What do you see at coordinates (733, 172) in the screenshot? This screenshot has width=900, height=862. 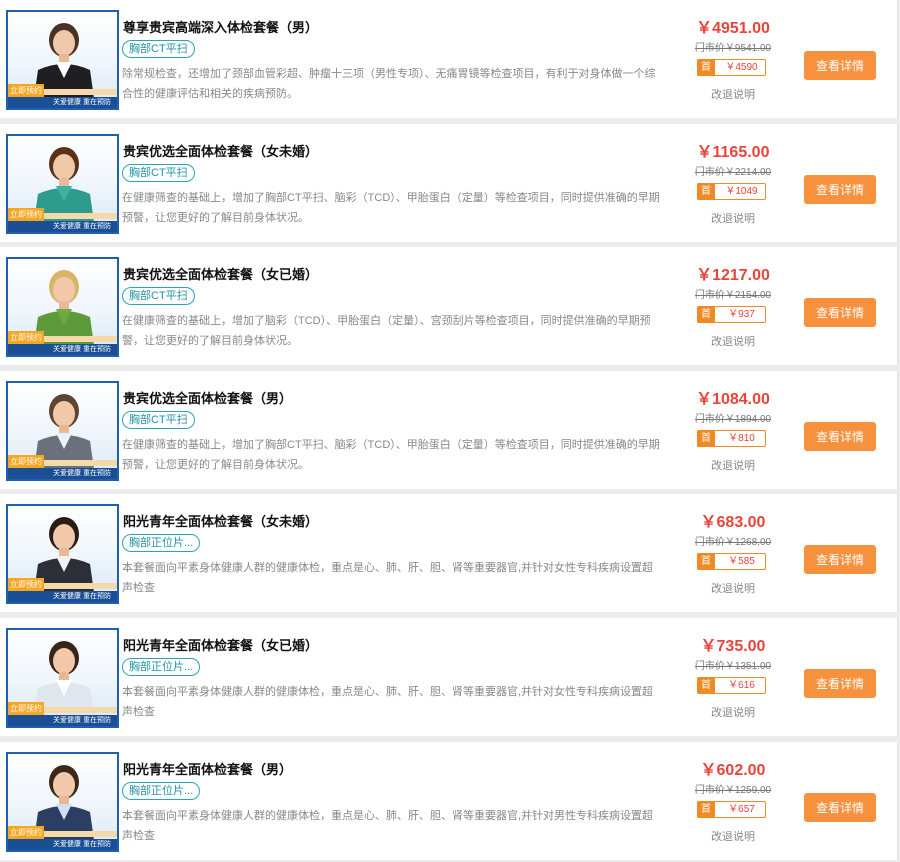 I see `market-price: 门市价￥2214.00` at bounding box center [733, 172].